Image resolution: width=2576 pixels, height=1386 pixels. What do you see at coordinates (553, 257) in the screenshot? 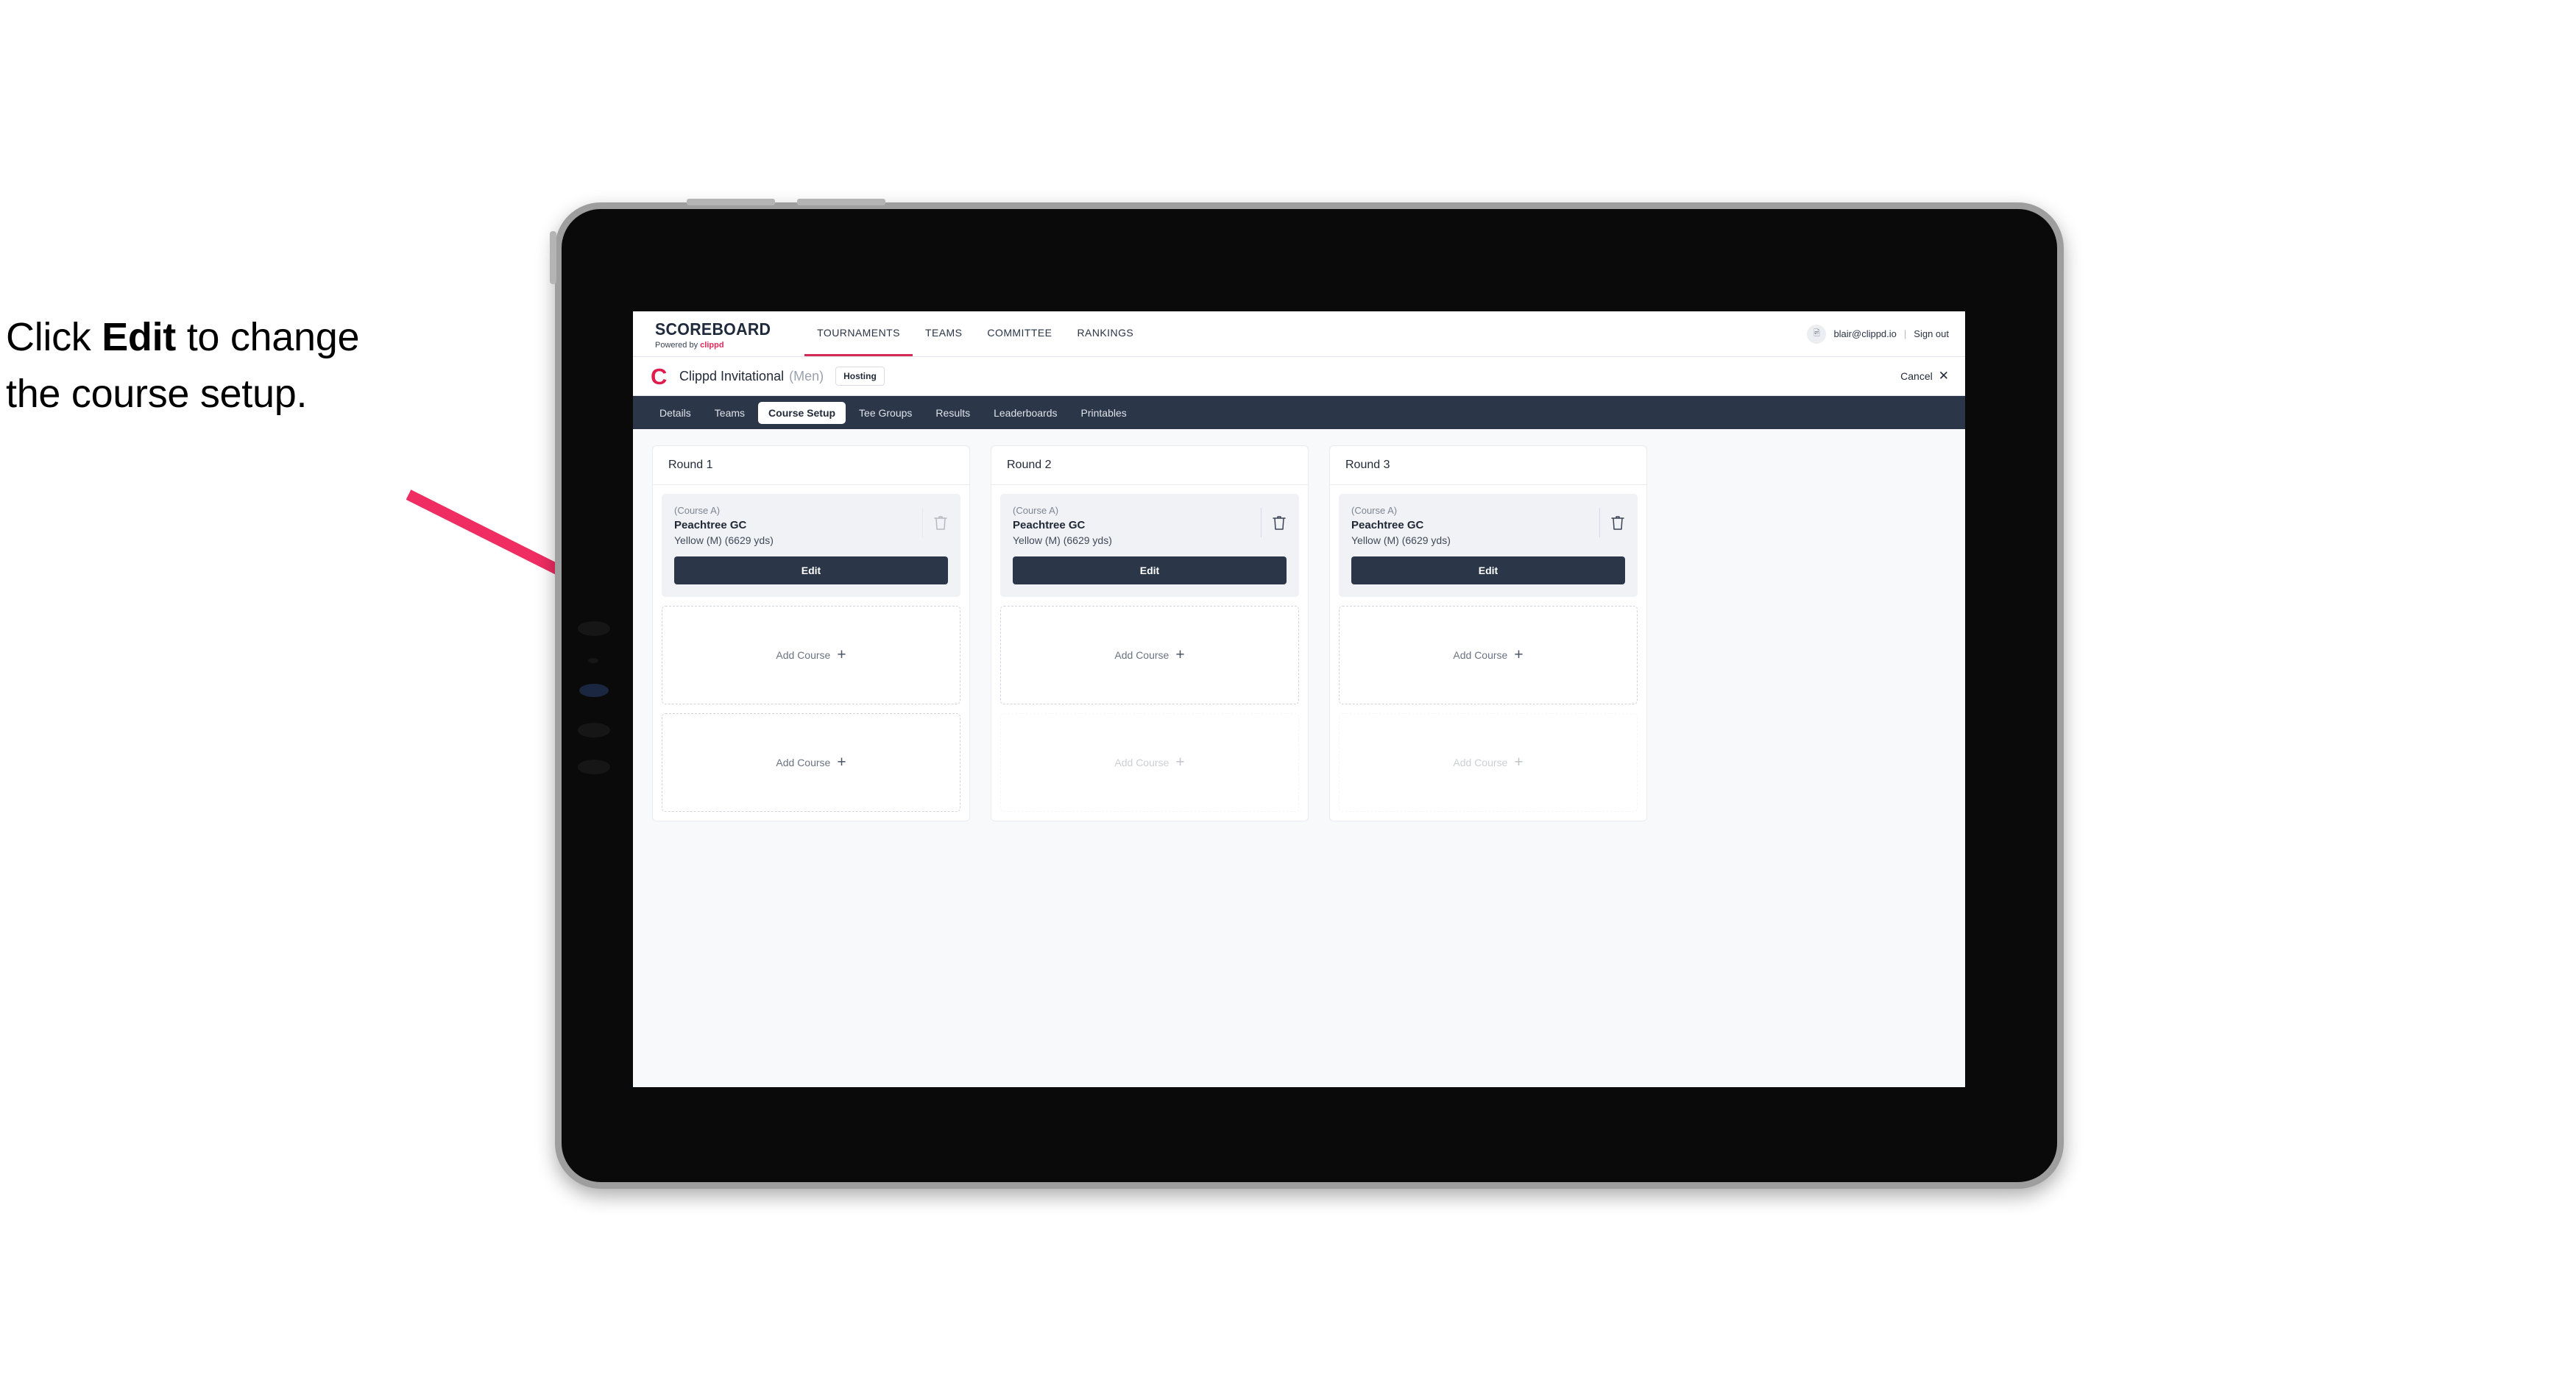
I see `tablet-side-button` at bounding box center [553, 257].